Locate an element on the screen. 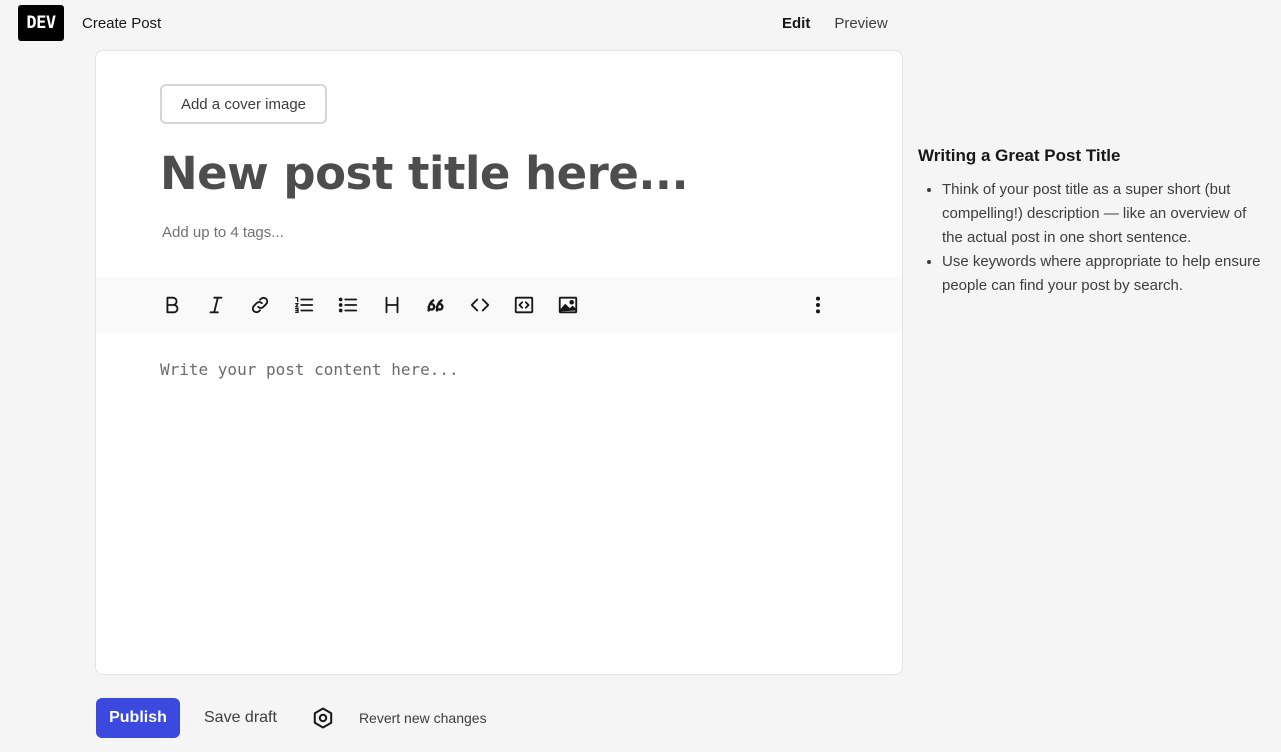  help-title: Writing a Great Post Title is located at coordinates (1019, 155).